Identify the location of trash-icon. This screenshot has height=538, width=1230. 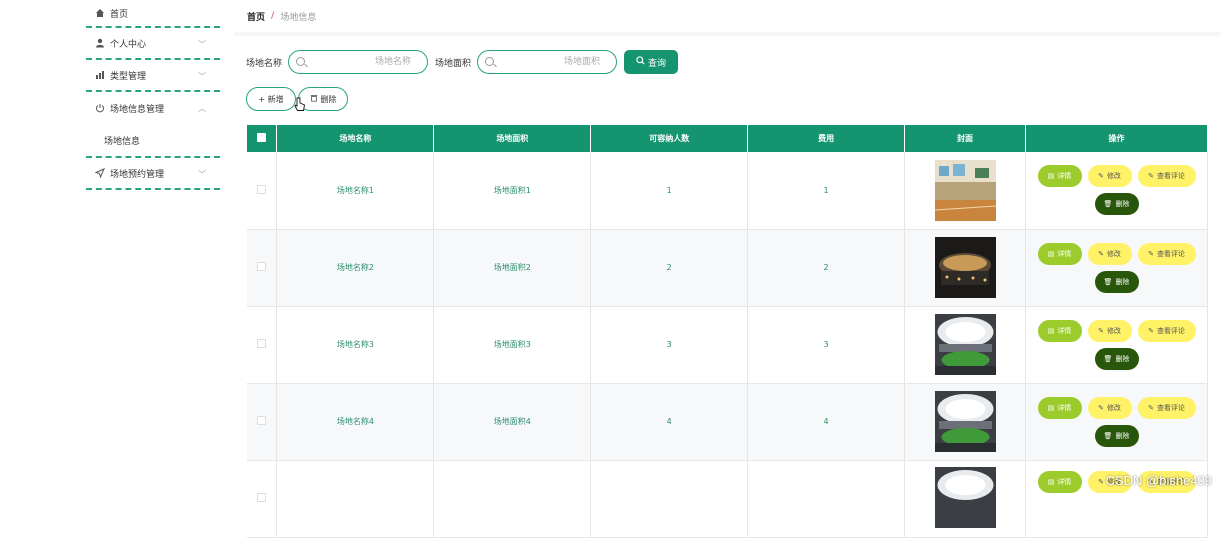
(314, 99).